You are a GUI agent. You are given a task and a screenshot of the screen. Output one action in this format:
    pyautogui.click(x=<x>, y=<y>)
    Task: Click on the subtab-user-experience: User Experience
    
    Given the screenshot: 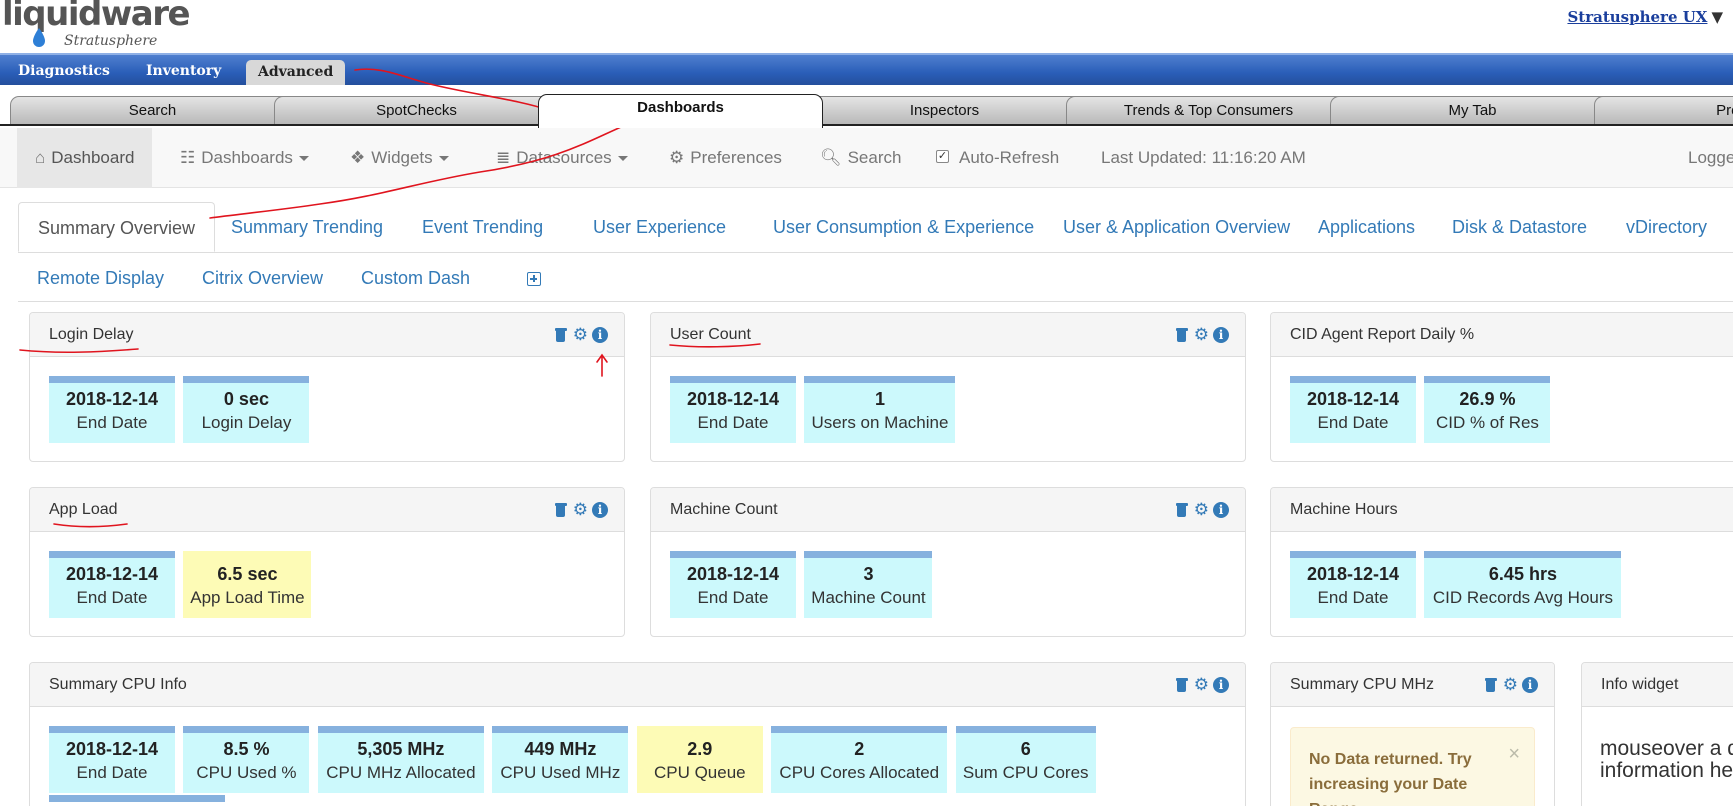 What is the action you would take?
    pyautogui.click(x=659, y=227)
    